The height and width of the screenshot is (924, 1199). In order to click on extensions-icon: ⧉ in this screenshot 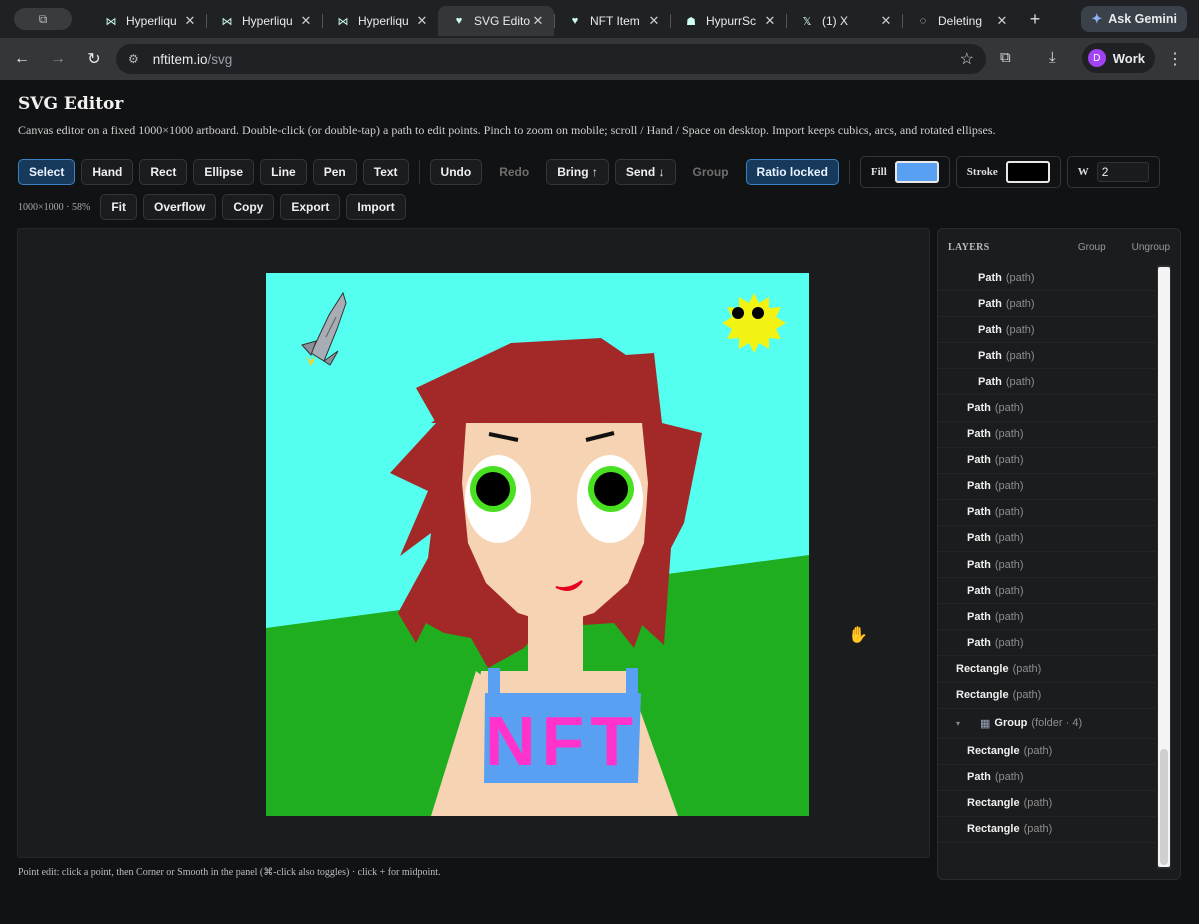, I will do `click(1005, 57)`.